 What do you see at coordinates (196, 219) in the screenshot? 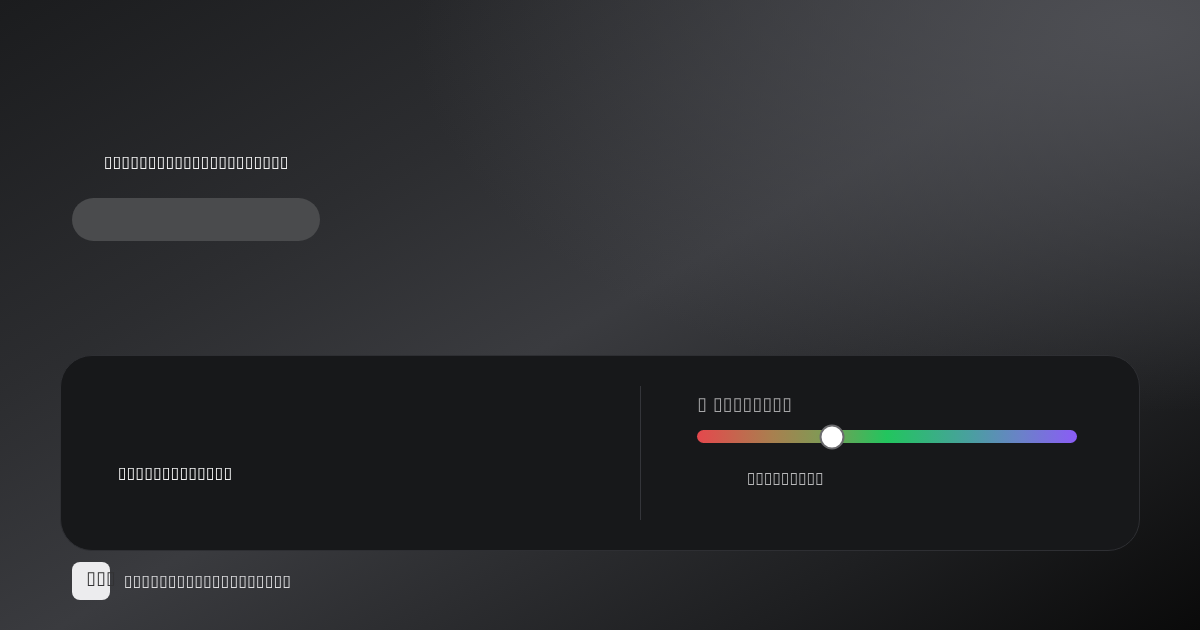
I see `input-field` at bounding box center [196, 219].